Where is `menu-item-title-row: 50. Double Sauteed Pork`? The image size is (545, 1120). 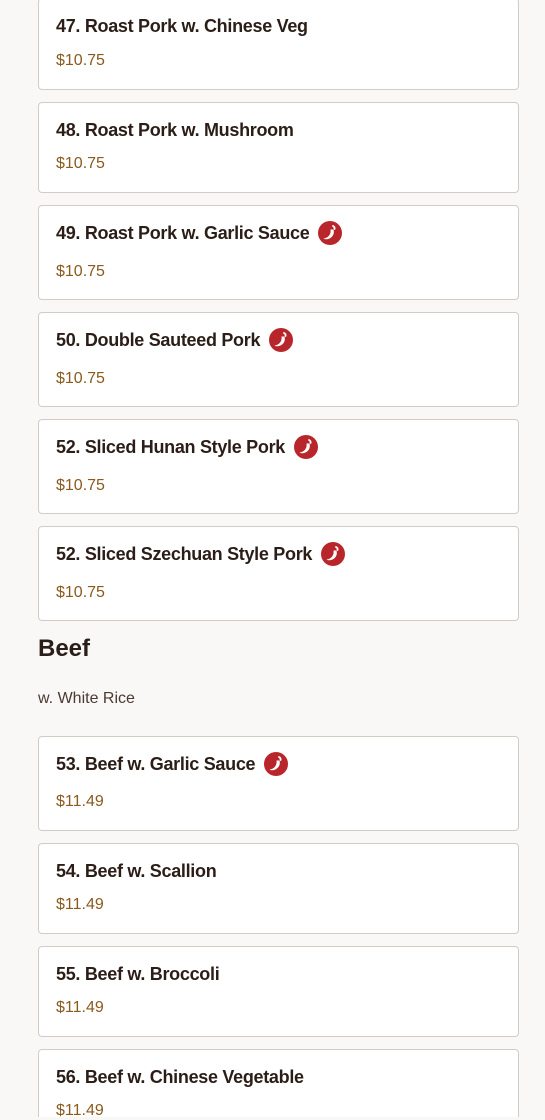
menu-item-title-row: 50. Double Sauteed Pork is located at coordinates (175, 340).